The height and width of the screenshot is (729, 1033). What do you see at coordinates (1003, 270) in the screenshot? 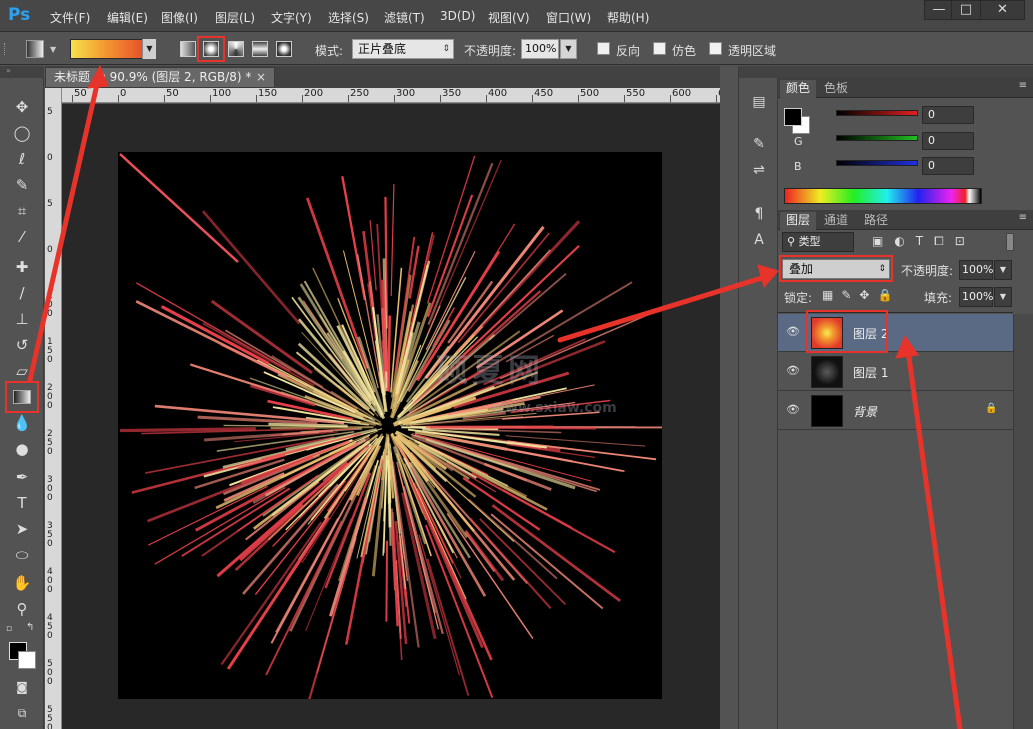
I see `layer-opacity-chevron-down-icon: ▼` at bounding box center [1003, 270].